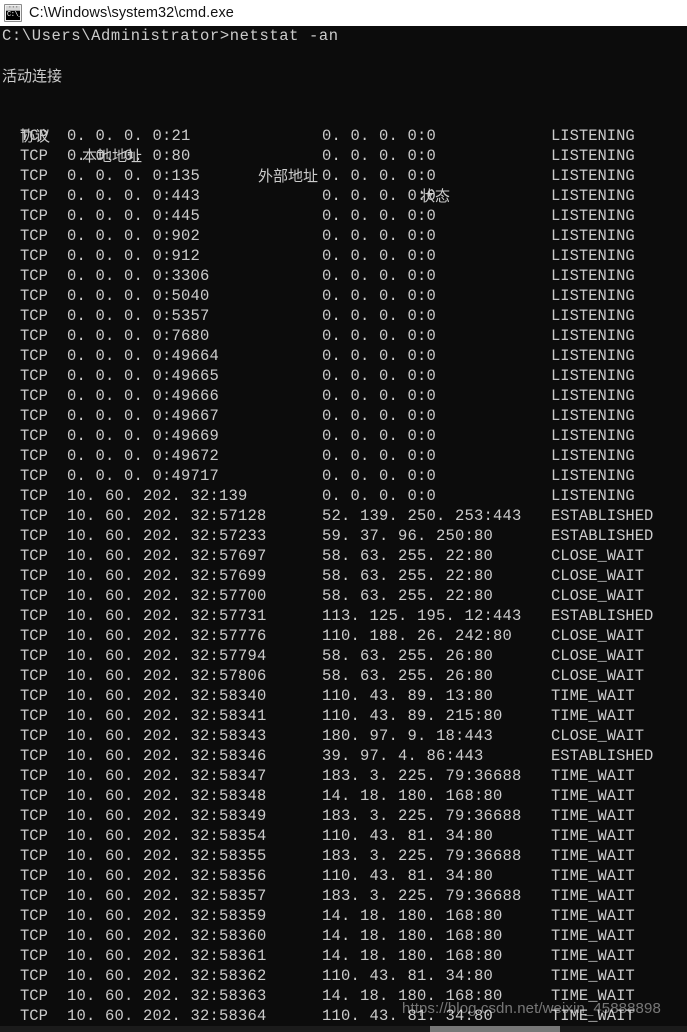 The height and width of the screenshot is (1032, 687). Describe the element at coordinates (343, 136) in the screenshot. I see `table-row: TCP 0. 0. 0. 0:21 0. 0. 0. 0:0 LISTENING` at that location.